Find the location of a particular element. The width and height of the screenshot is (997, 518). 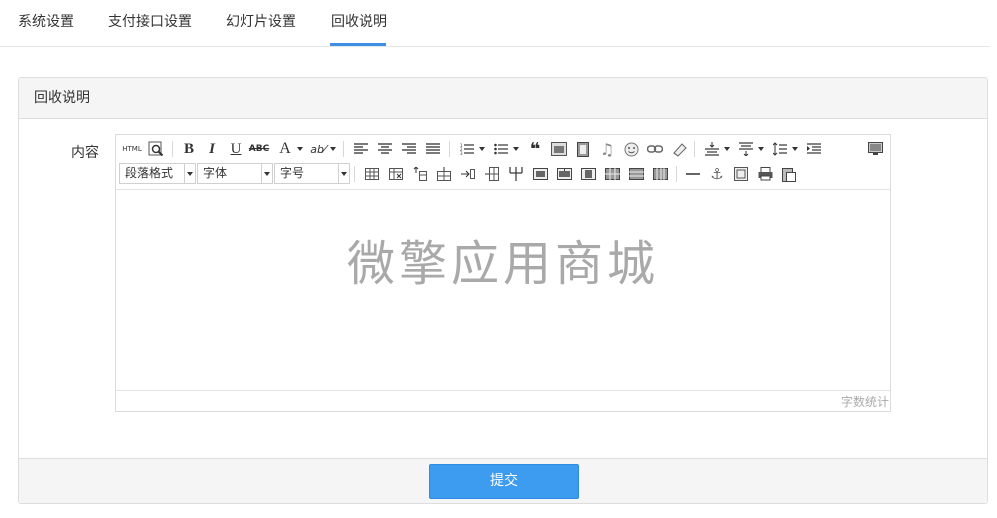

editor-content-text: 微擎应用商城 is located at coordinates (502, 264).